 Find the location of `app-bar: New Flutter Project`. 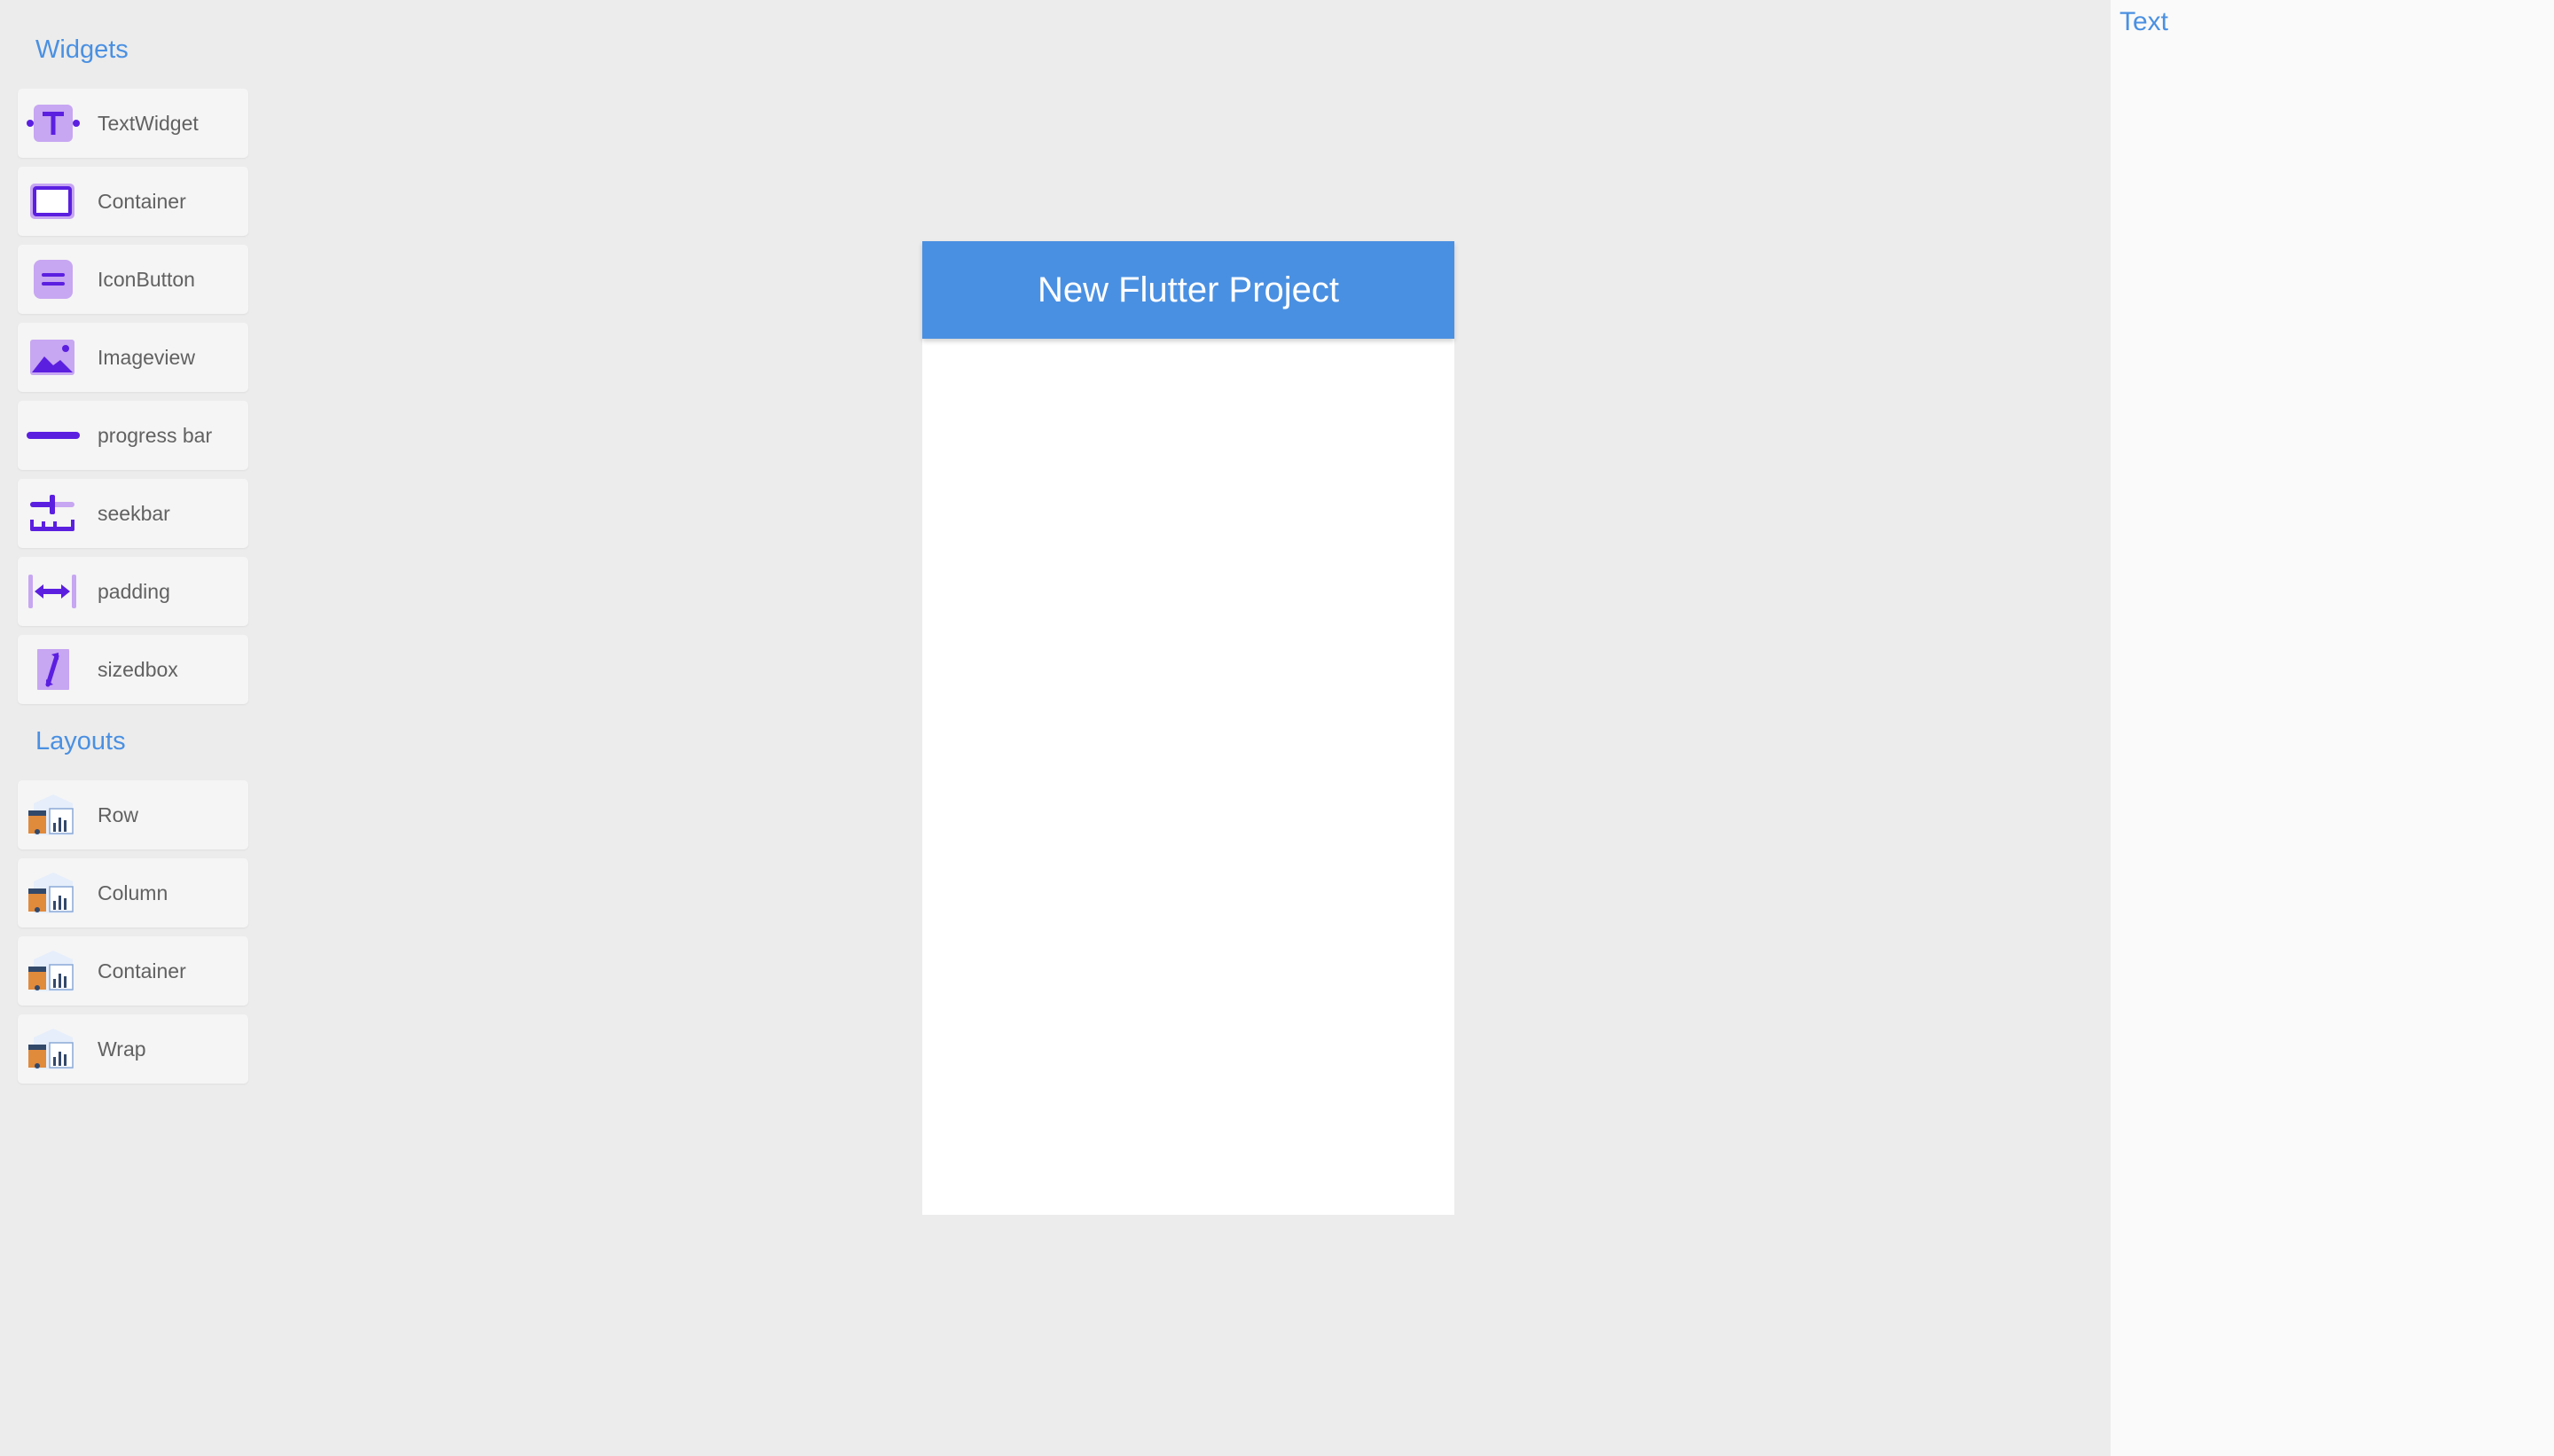

app-bar: New Flutter Project is located at coordinates (1188, 290).